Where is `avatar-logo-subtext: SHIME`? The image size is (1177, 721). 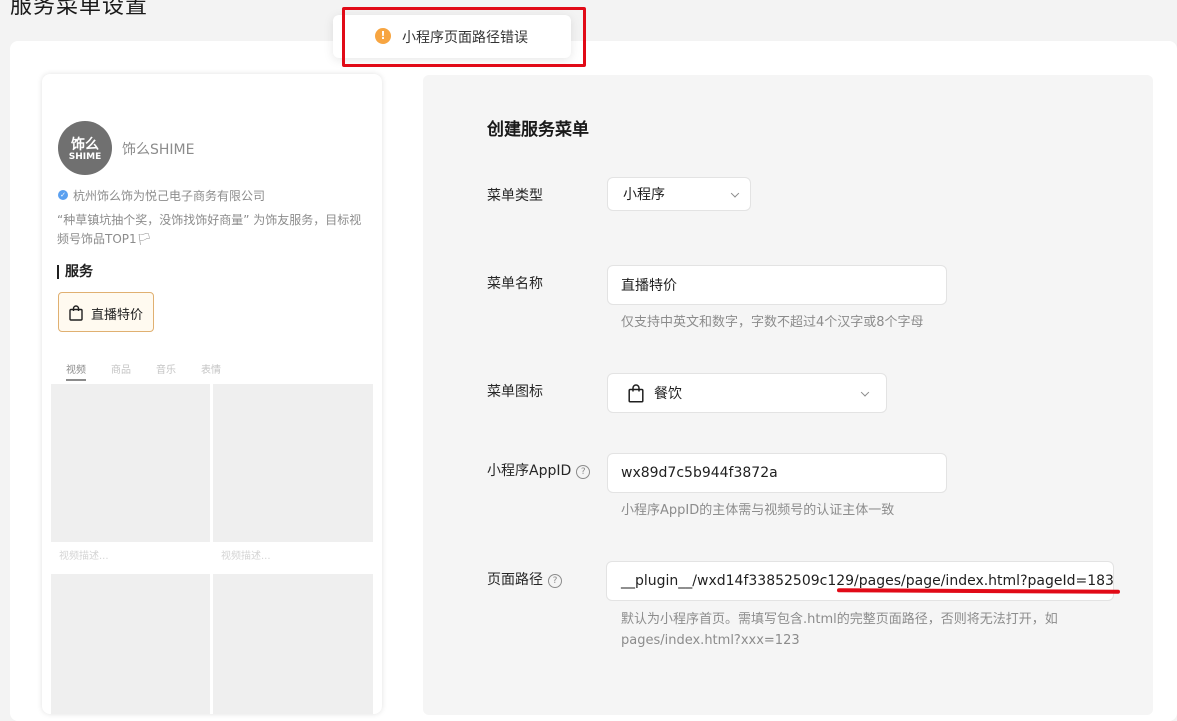
avatar-logo-subtext: SHIME is located at coordinates (85, 157).